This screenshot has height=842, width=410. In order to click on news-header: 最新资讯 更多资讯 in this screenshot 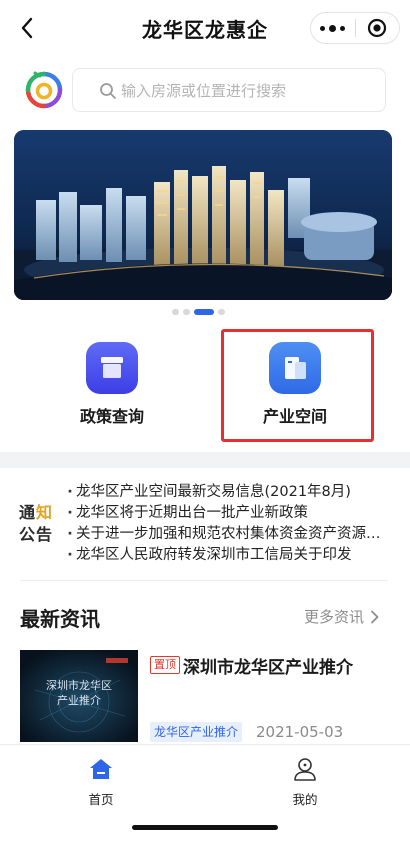, I will do `click(205, 617)`.